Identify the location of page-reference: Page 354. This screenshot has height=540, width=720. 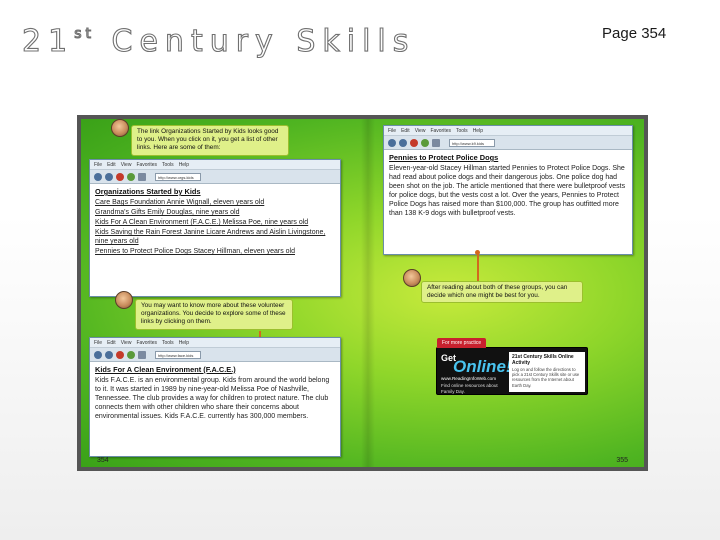
(634, 33).